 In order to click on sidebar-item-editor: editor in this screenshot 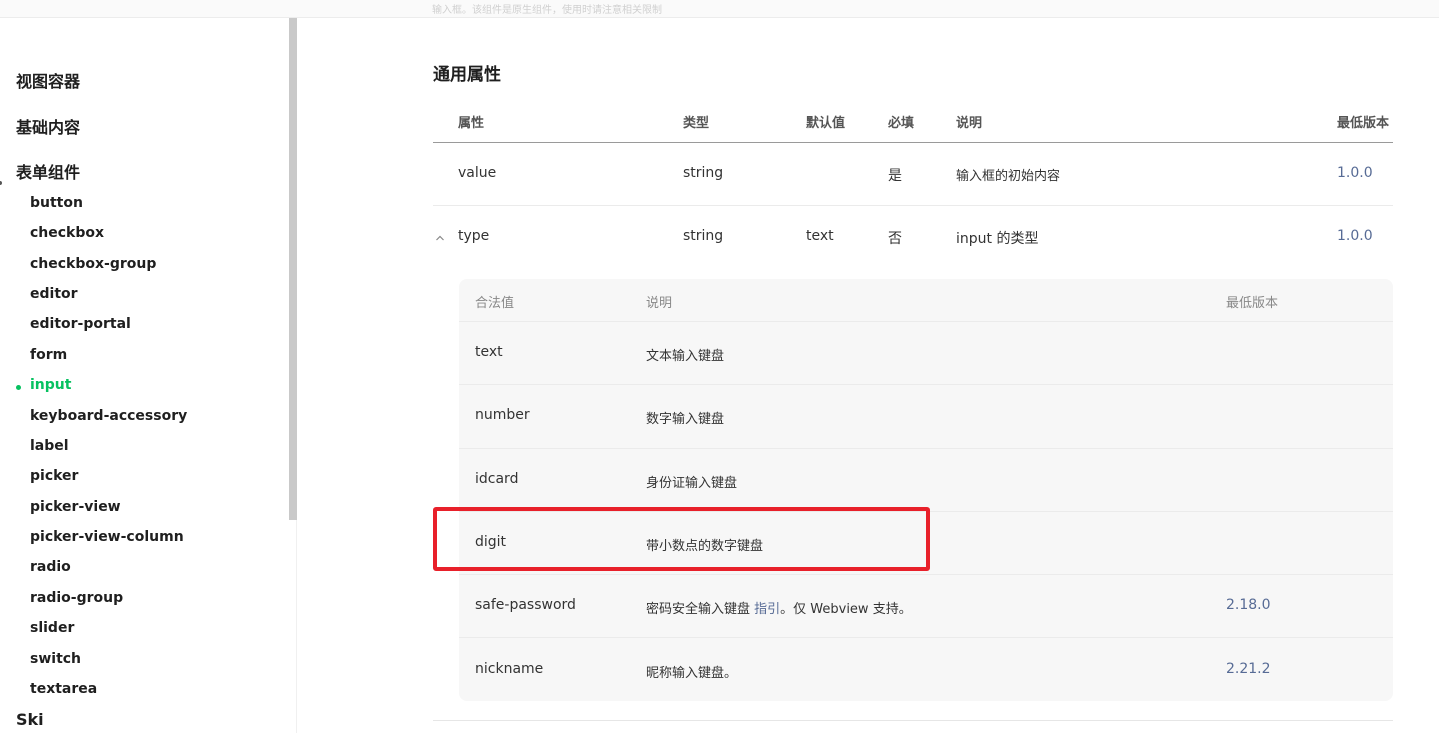, I will do `click(54, 294)`.